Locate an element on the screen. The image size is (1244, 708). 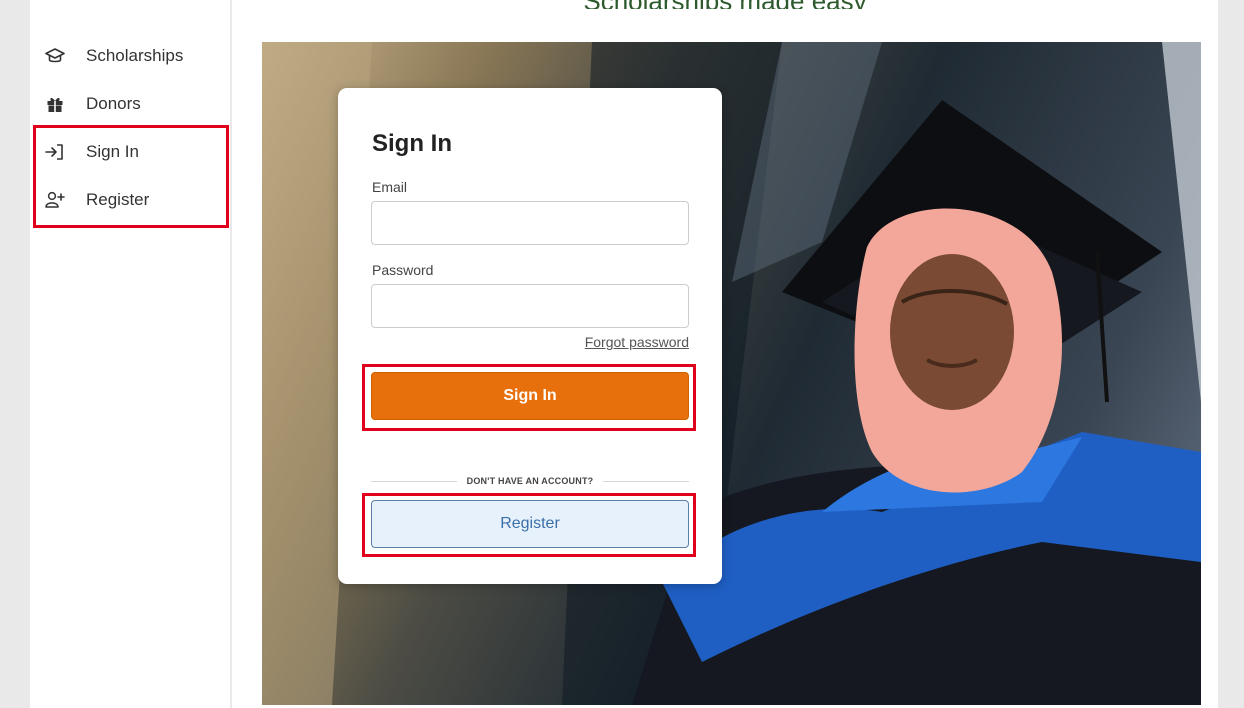
page-header-title: Scholarships made easy is located at coordinates (725, 4).